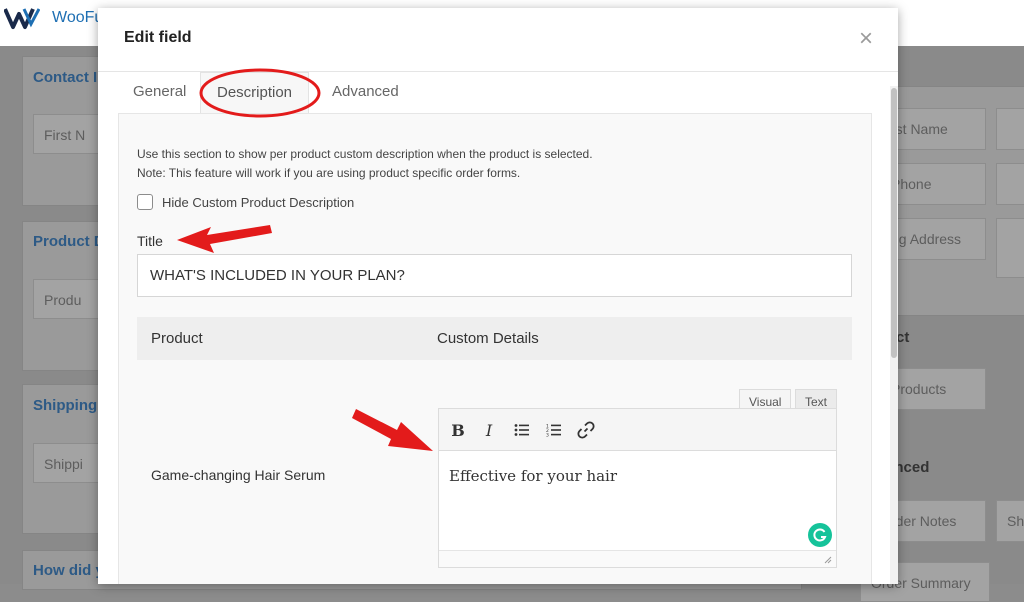  What do you see at coordinates (78, 17) in the screenshot?
I see `app-name: WooFu` at bounding box center [78, 17].